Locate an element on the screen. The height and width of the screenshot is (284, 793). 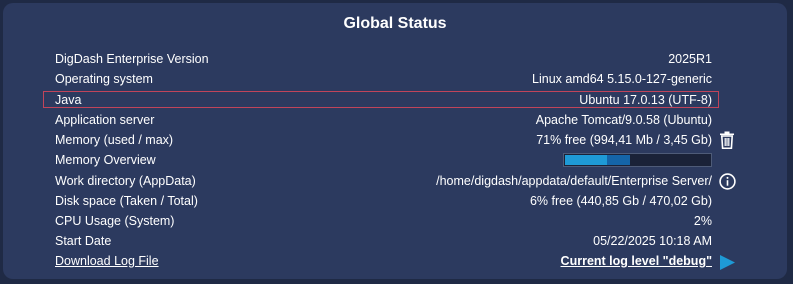
row-label: Work directory (AppData) is located at coordinates (125, 181).